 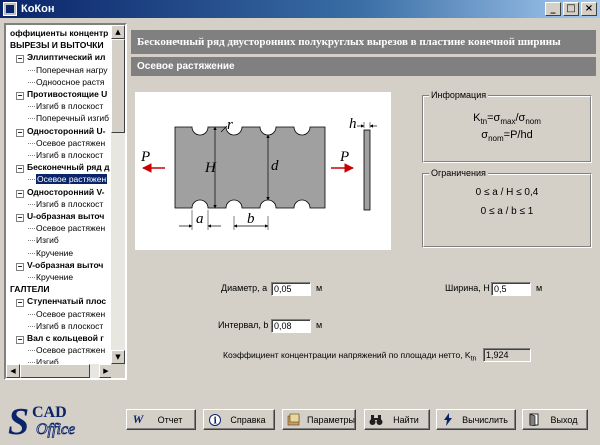 What do you see at coordinates (70, 82) in the screenshot?
I see `tree-leaf-item: Одноосное растя` at bounding box center [70, 82].